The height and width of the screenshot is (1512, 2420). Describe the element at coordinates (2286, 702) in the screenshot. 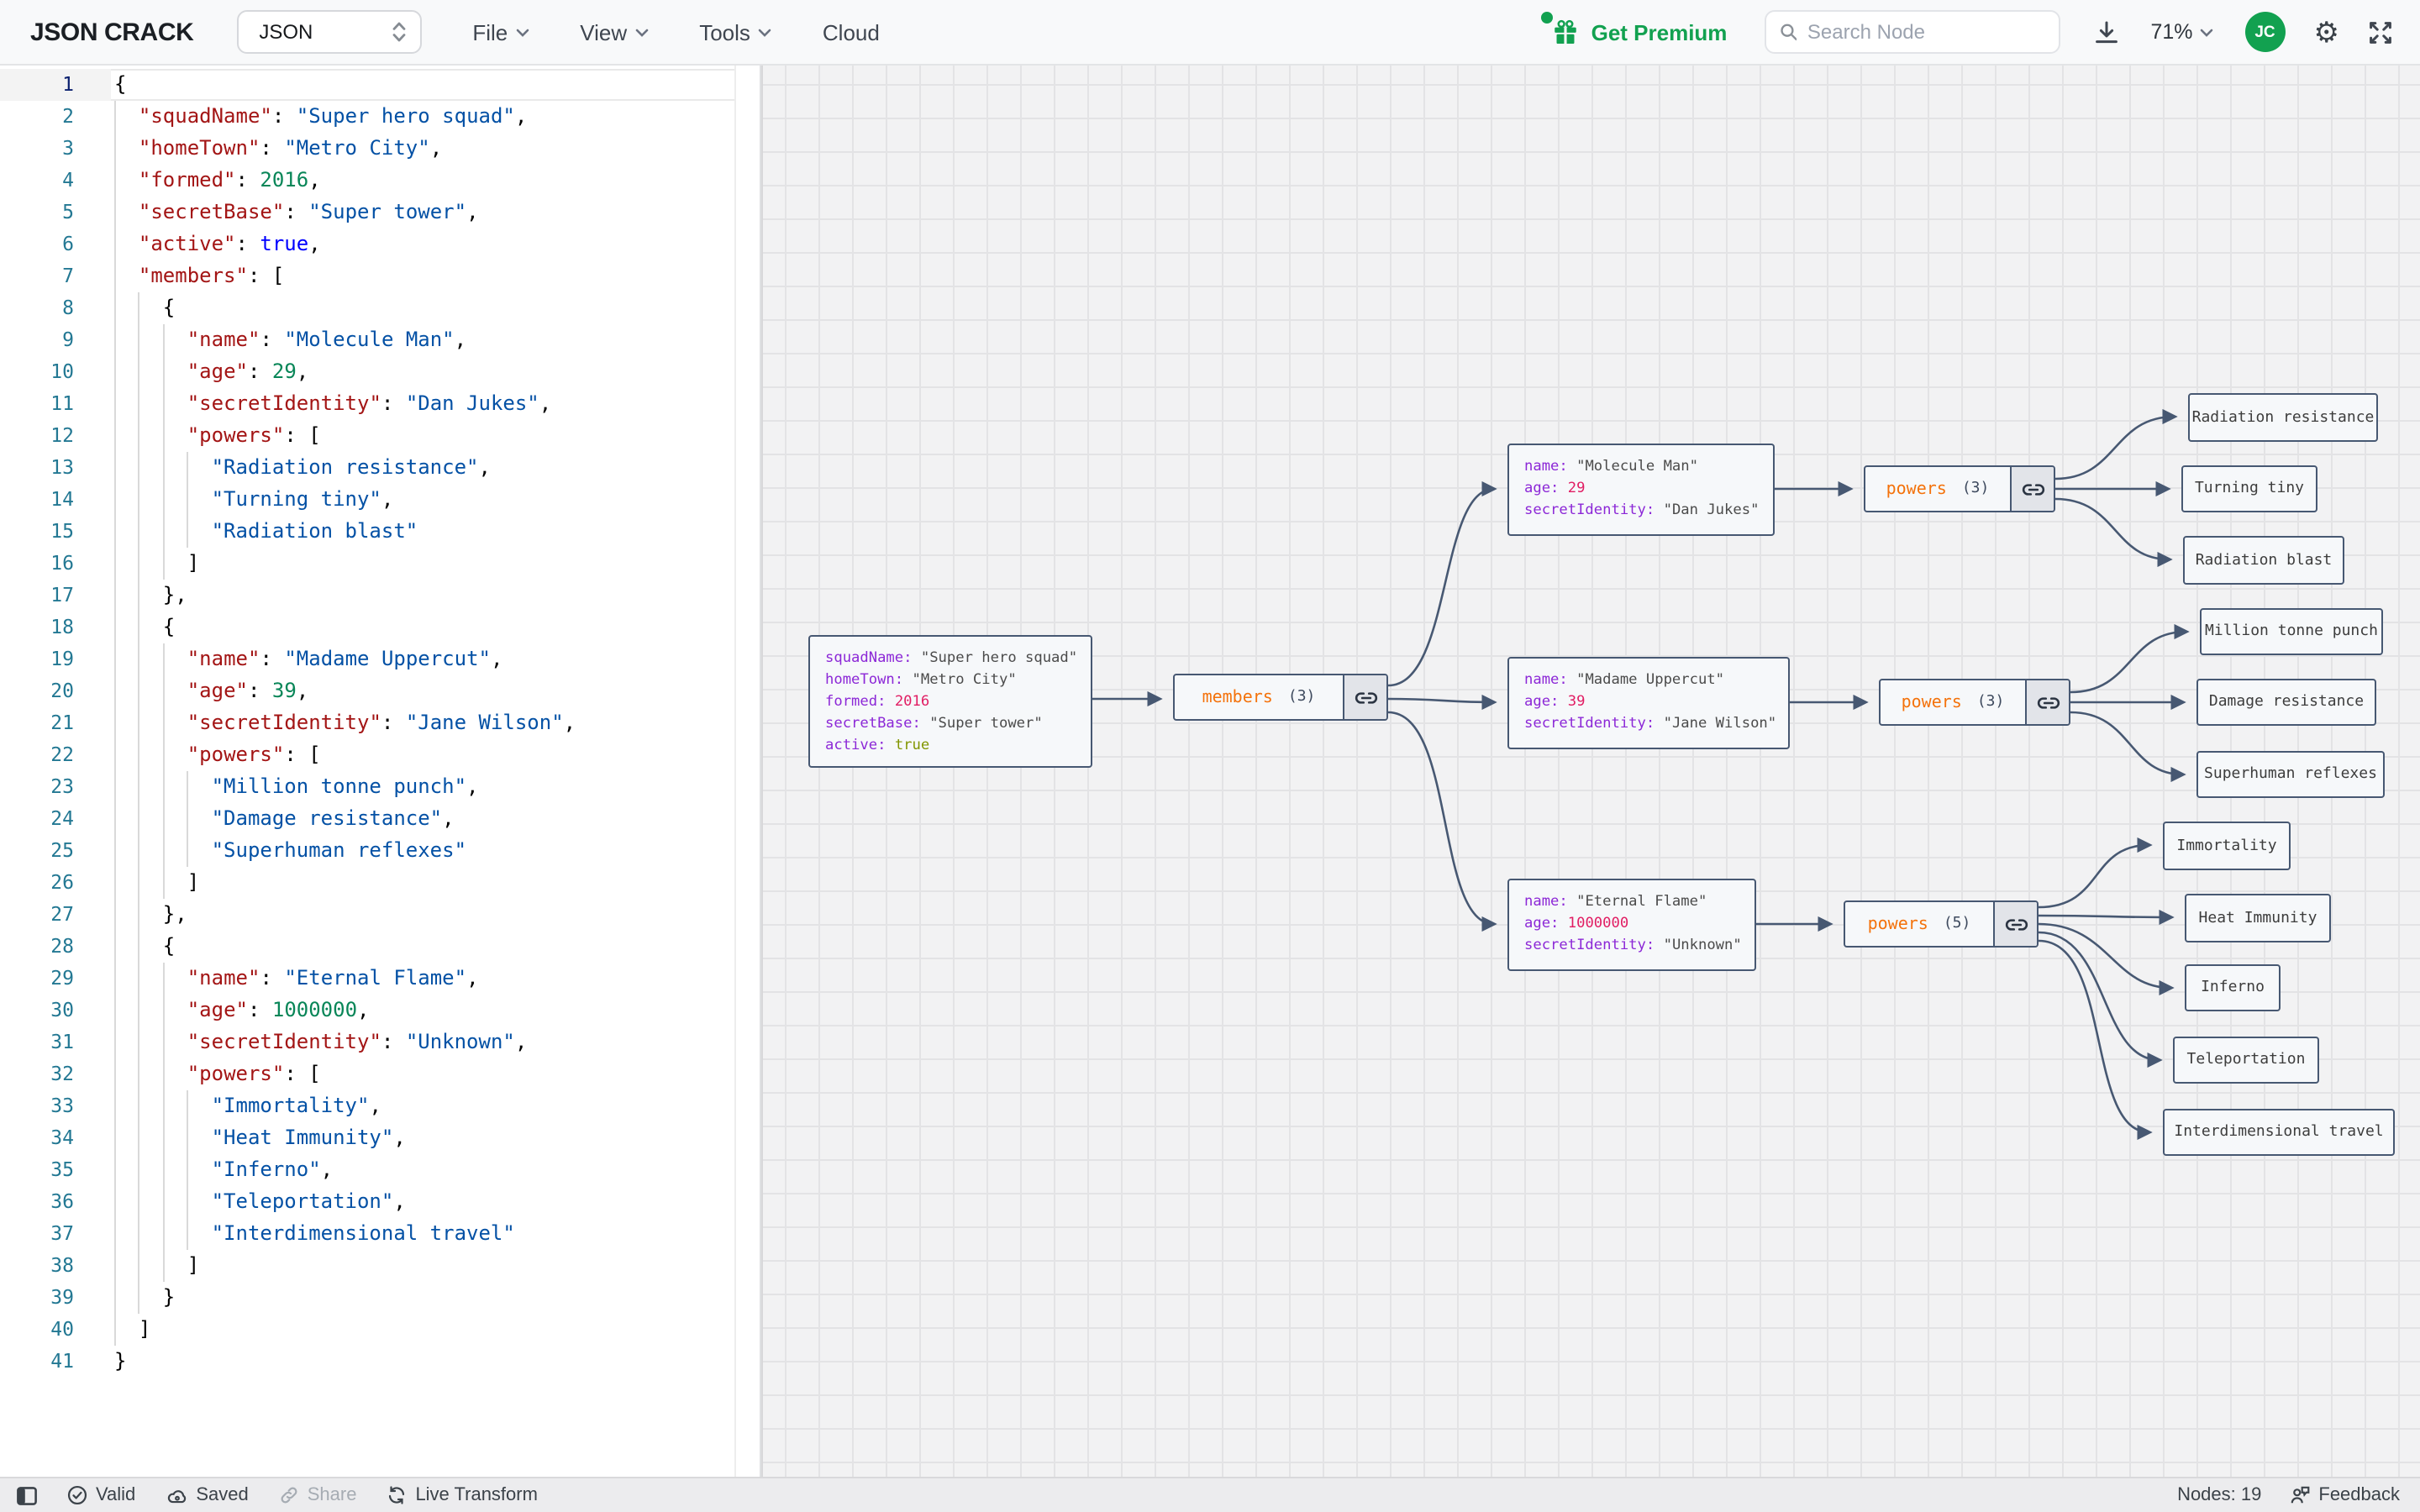

I see `graph-node-leaf: Damage resistance` at that location.